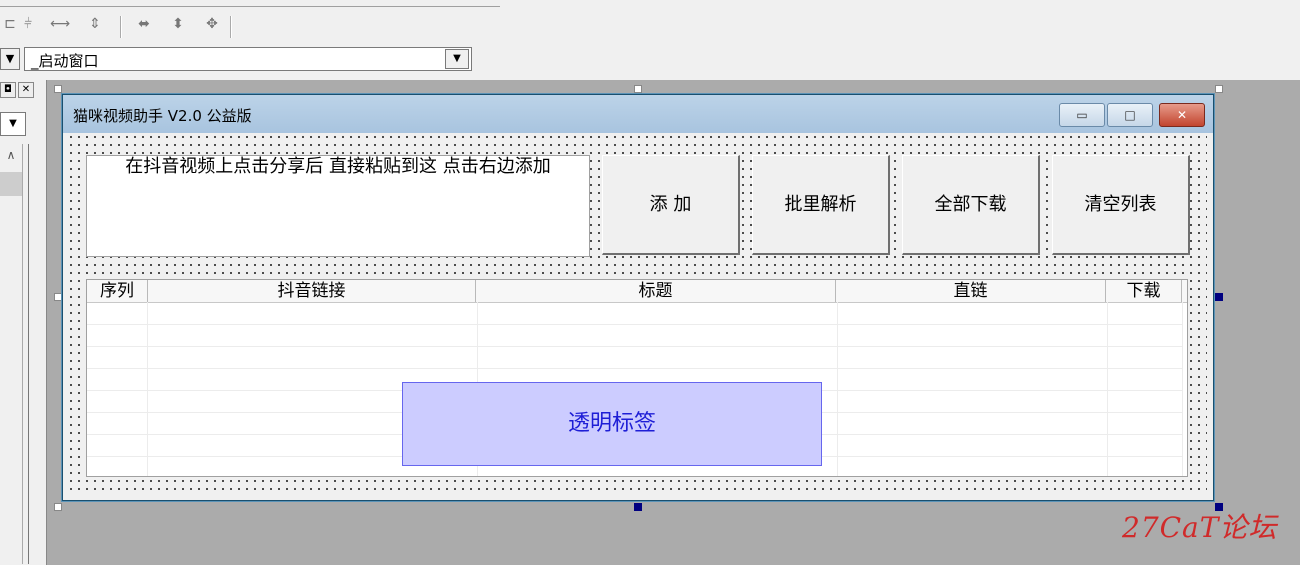 This screenshot has height=565, width=1300. Describe the element at coordinates (28, 354) in the screenshot. I see `panel-divider` at that location.